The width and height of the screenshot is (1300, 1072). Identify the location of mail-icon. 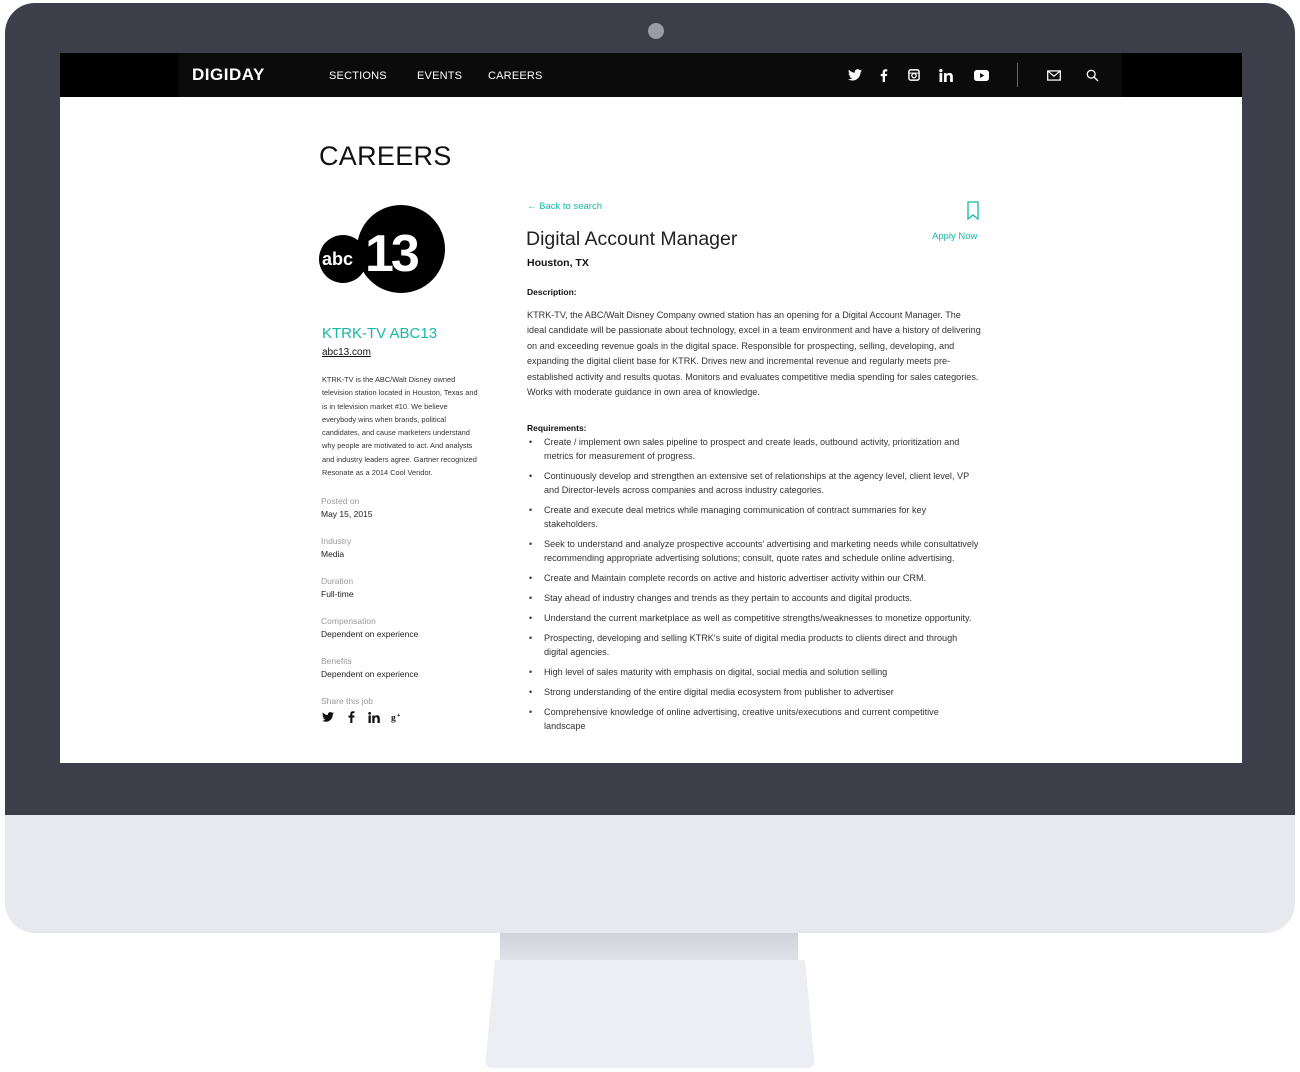
(1054, 75).